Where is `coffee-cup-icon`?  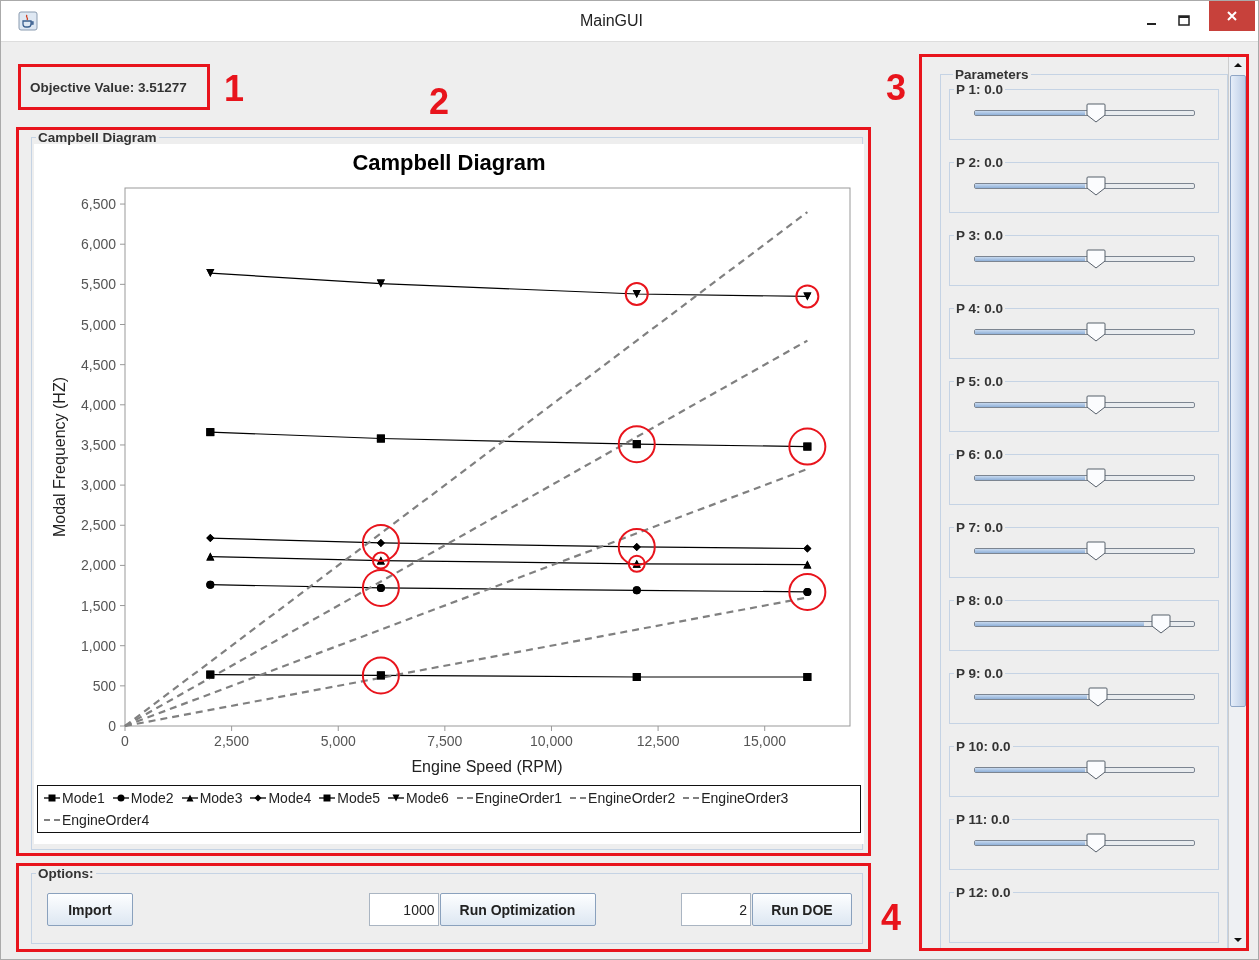 coffee-cup-icon is located at coordinates (28, 21).